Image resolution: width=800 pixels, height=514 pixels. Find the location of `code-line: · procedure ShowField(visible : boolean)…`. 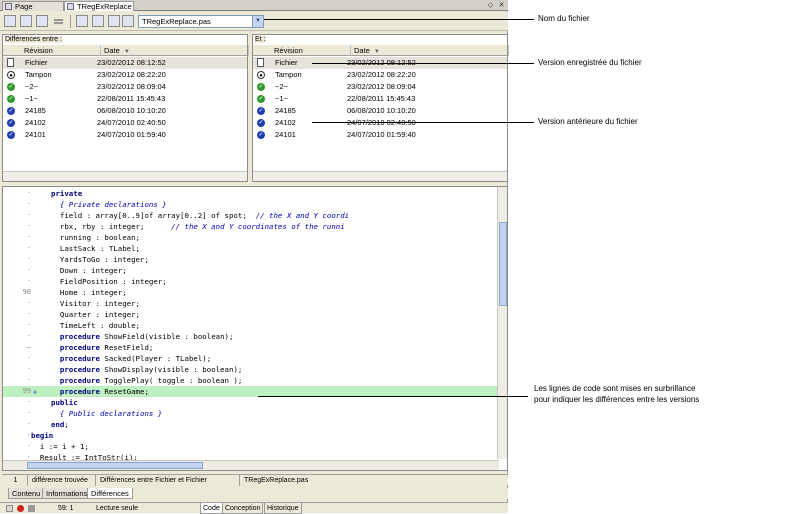

code-line: · procedure ShowField(visible : boolean)… is located at coordinates (251, 336).